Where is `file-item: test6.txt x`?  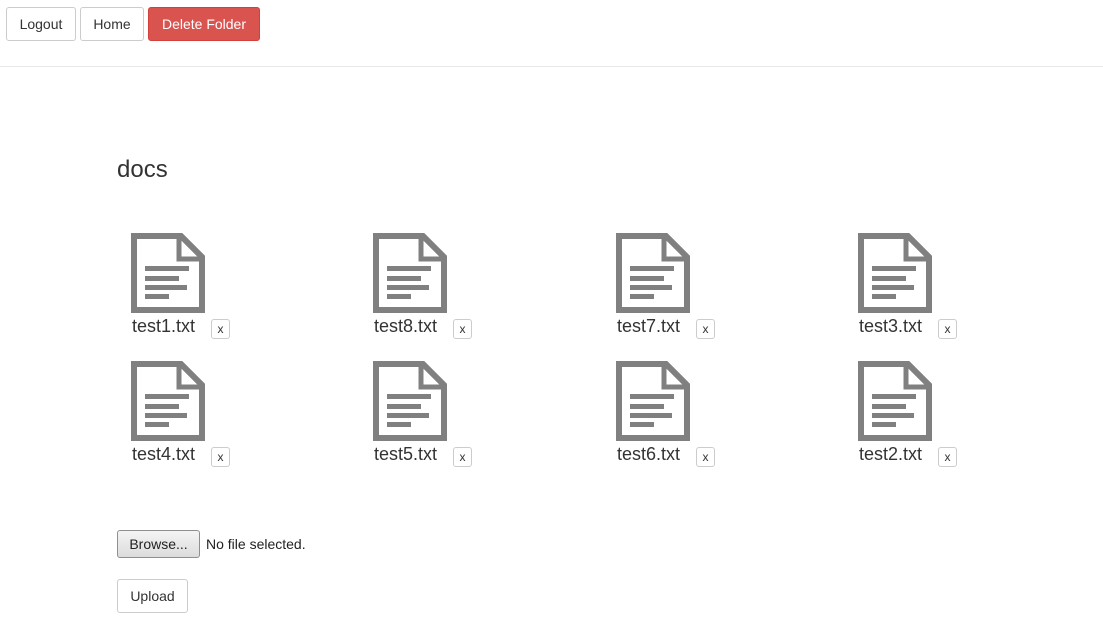
file-item: test6.txt x is located at coordinates (677, 421).